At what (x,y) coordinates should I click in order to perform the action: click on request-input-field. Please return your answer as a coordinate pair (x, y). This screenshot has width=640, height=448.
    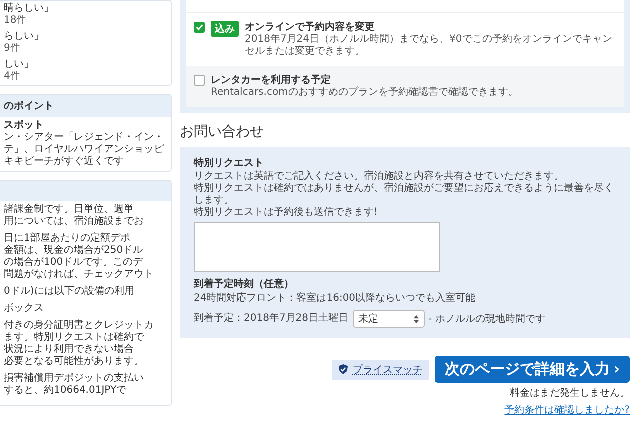
    Looking at the image, I should click on (317, 247).